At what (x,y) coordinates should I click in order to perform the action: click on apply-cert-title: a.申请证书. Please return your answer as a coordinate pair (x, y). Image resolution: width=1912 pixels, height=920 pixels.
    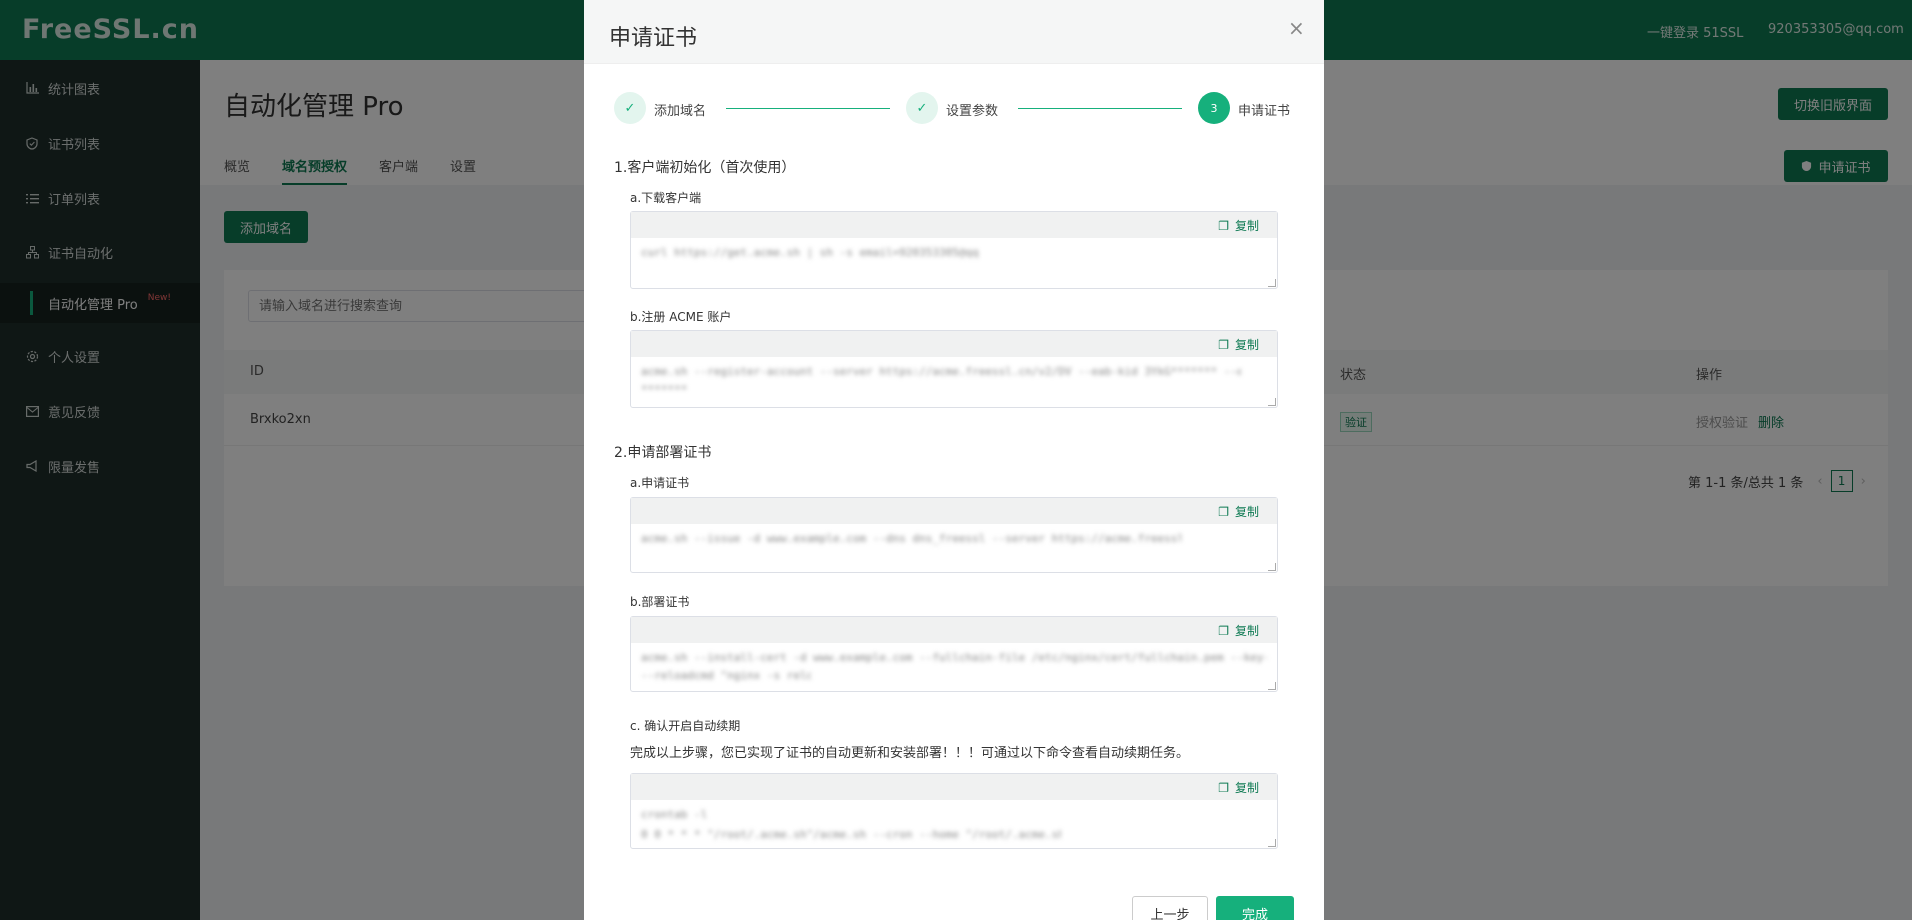
    Looking at the image, I should click on (660, 483).